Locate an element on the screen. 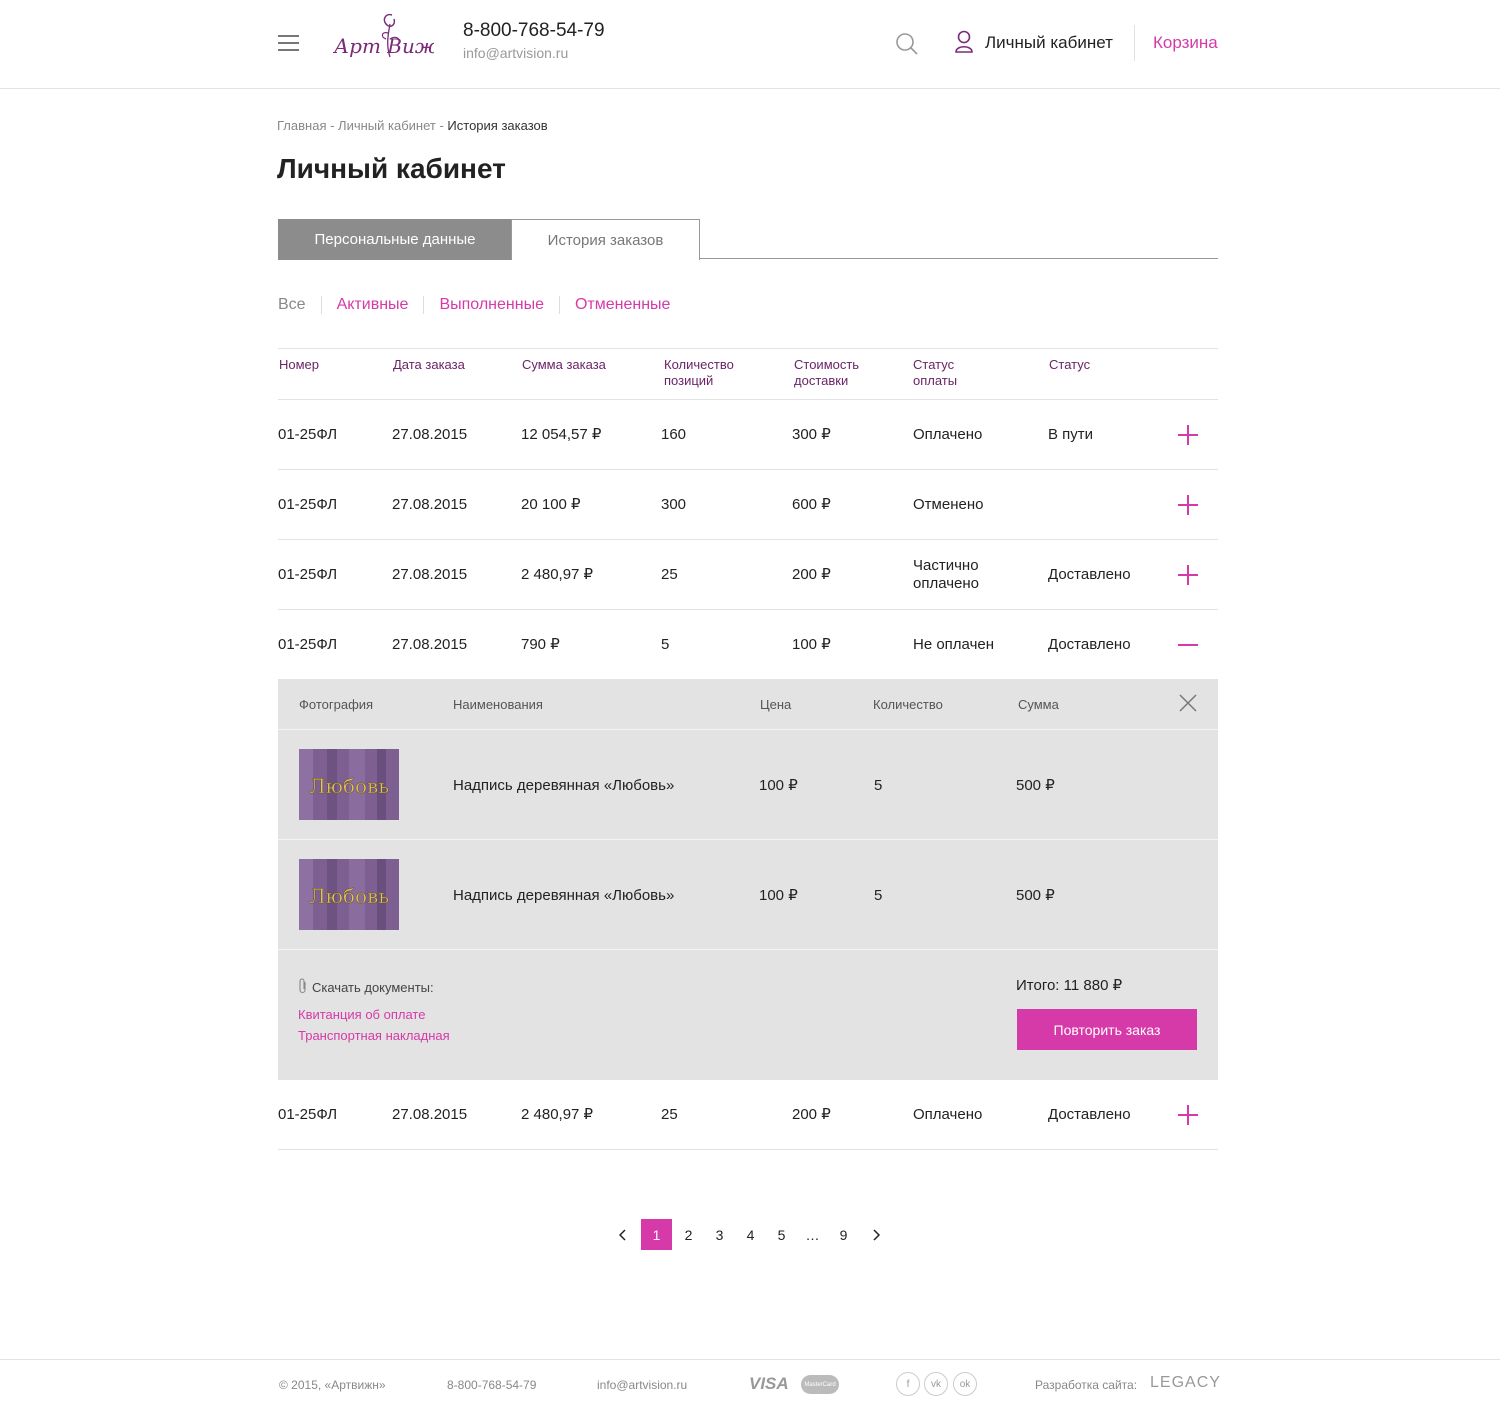 The height and width of the screenshot is (1410, 1500). next-page-icon is located at coordinates (875, 1234).